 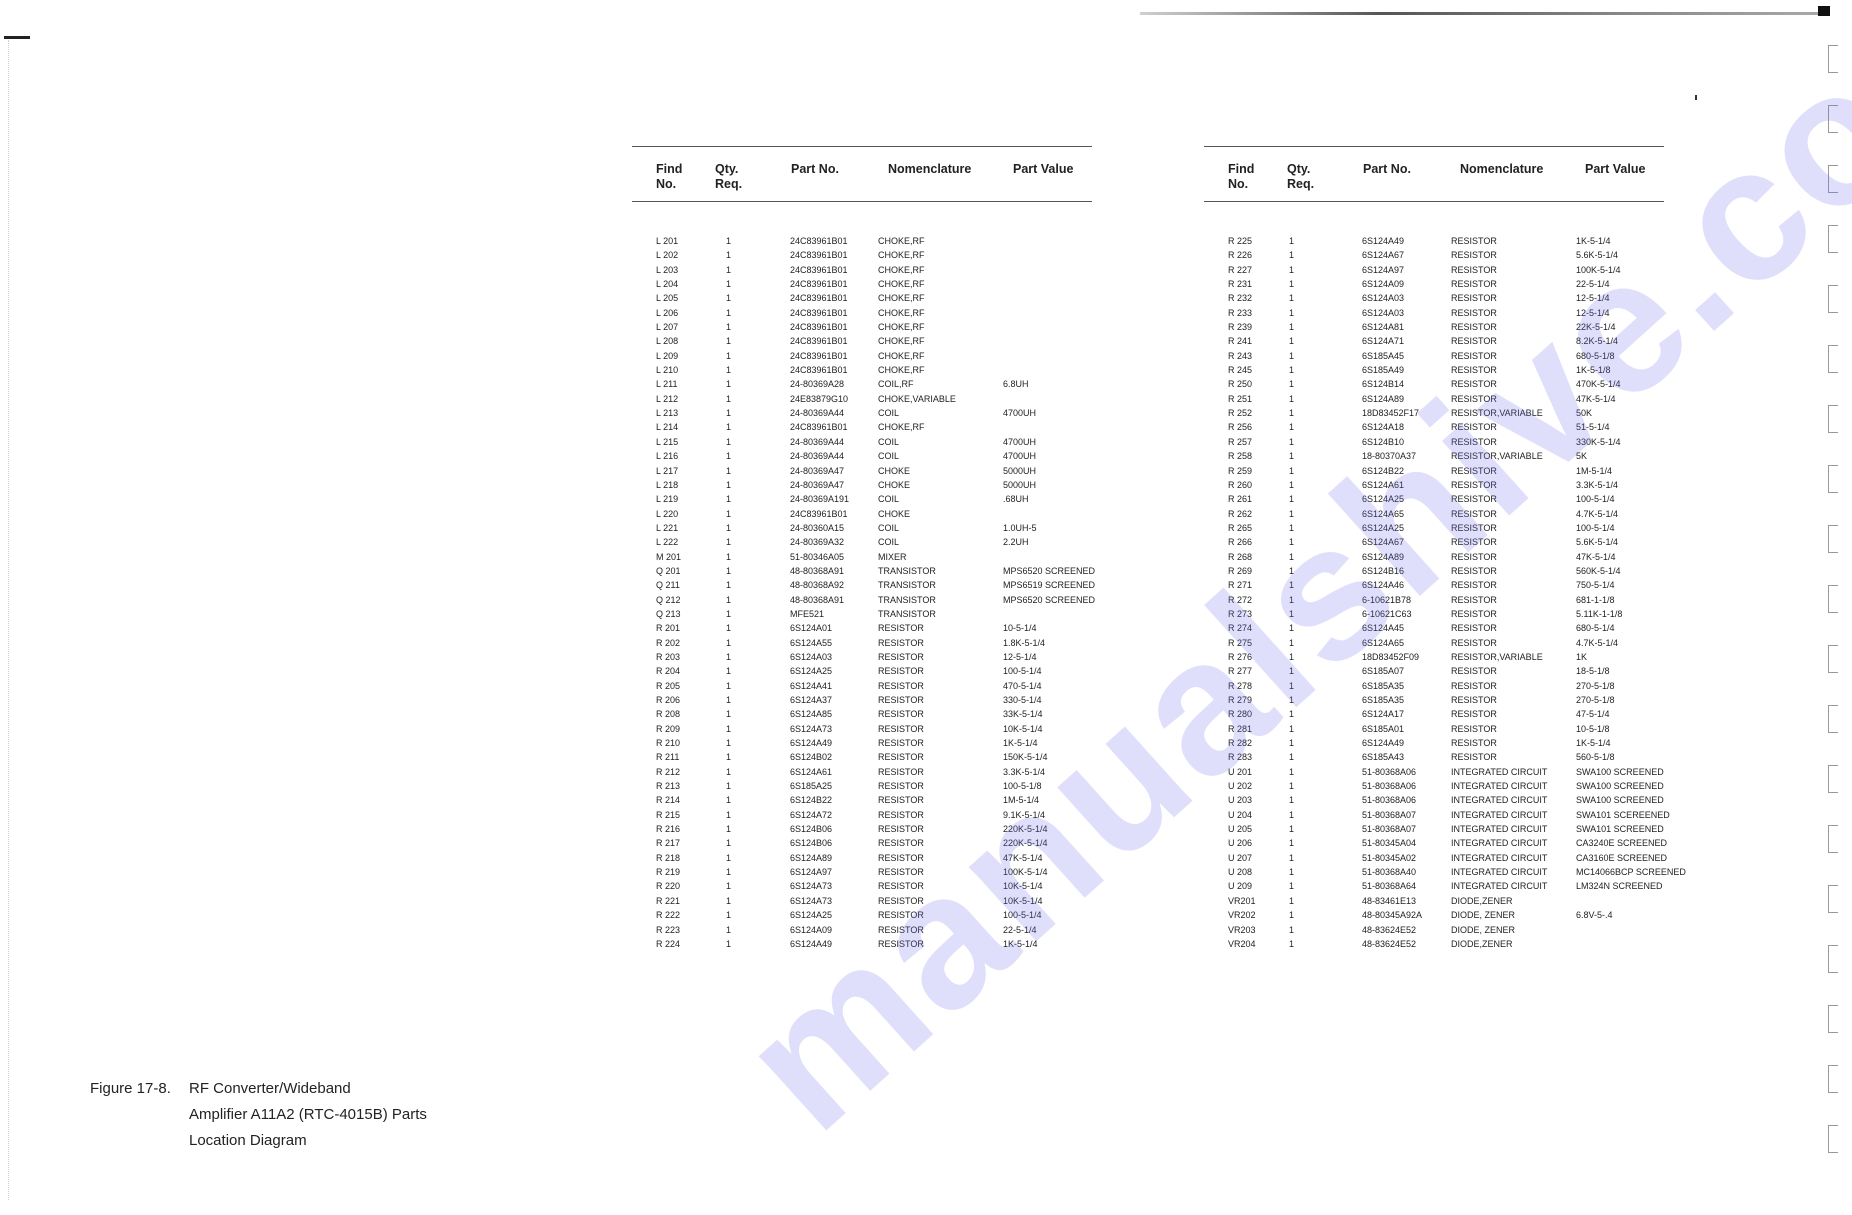 I want to click on cell-part-no: 6S124A89, so click(x=1383, y=556).